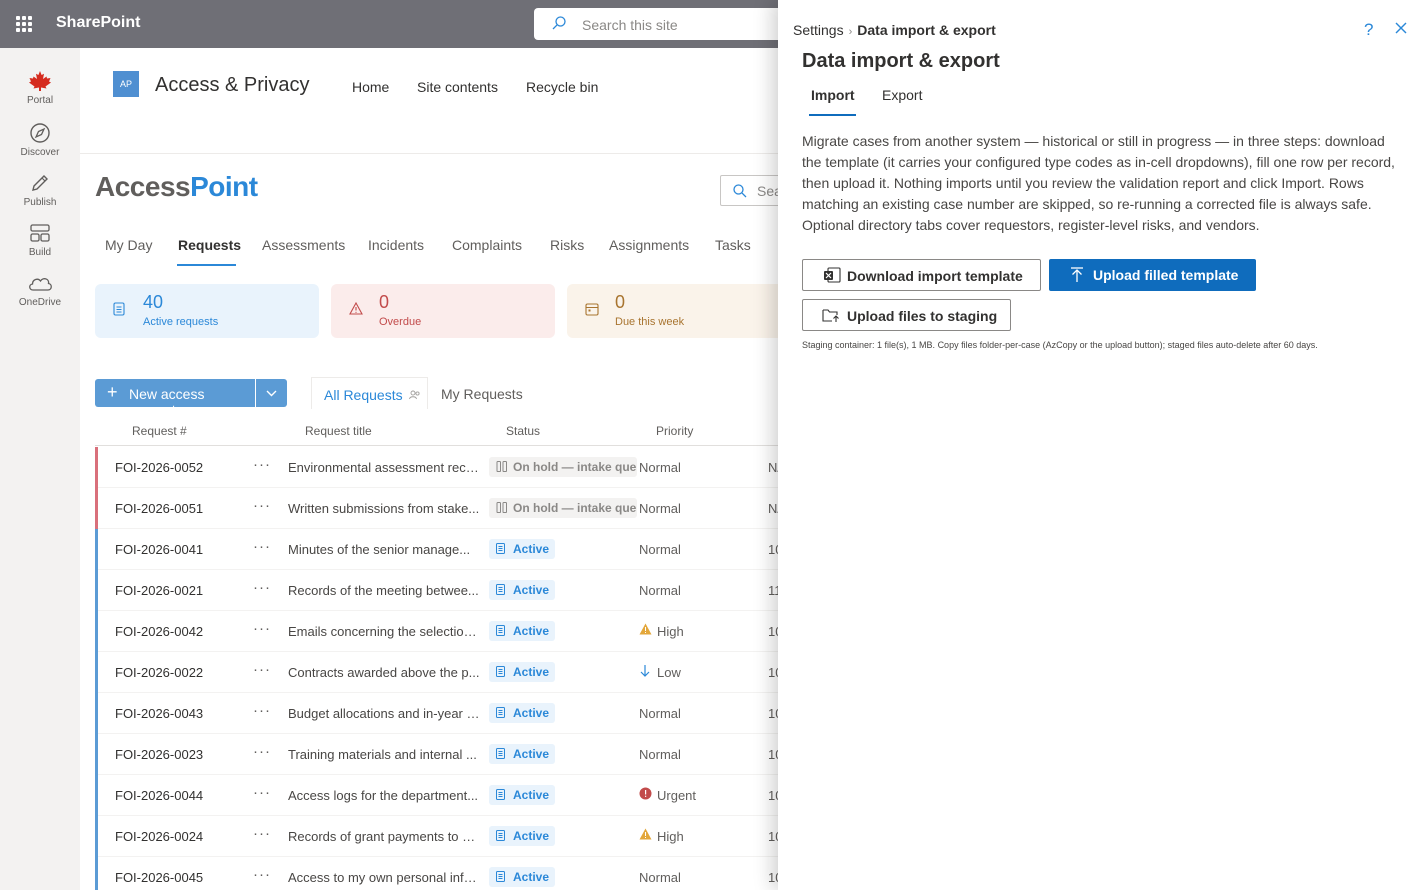 This screenshot has height=890, width=1422. What do you see at coordinates (457, 87) in the screenshot?
I see `site-nav-site-contents: Site contents` at bounding box center [457, 87].